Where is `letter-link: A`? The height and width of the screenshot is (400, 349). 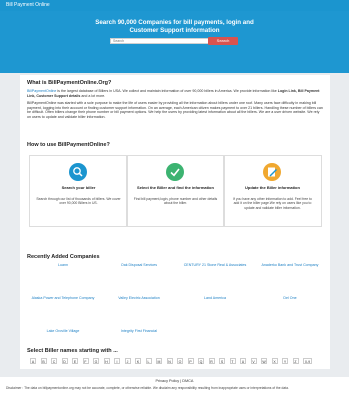
letter-link: A is located at coordinates (33, 361).